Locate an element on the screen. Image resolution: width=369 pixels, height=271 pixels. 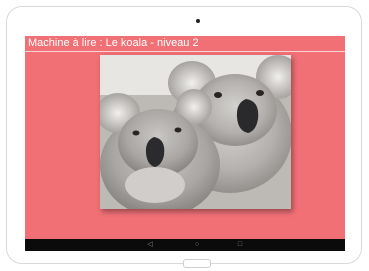
hardware-home-button is located at coordinates (197, 263).